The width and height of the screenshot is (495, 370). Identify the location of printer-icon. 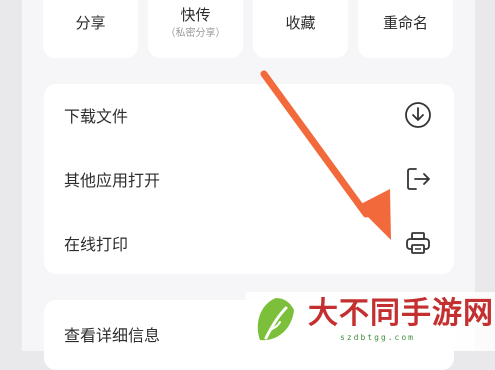
(418, 243).